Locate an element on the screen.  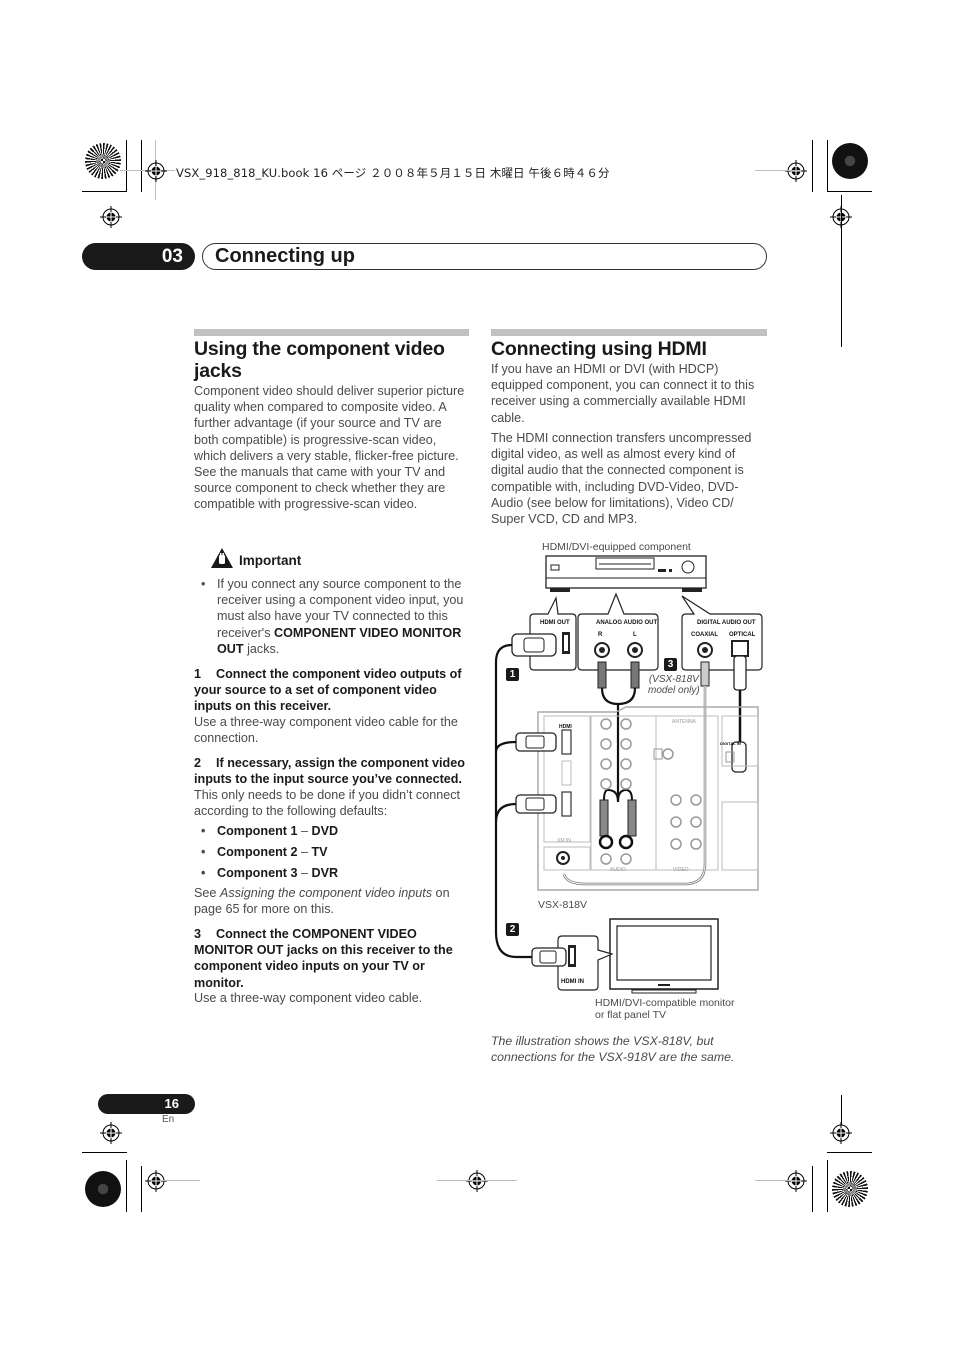
step-badge-2: 2 is located at coordinates (512, 929).